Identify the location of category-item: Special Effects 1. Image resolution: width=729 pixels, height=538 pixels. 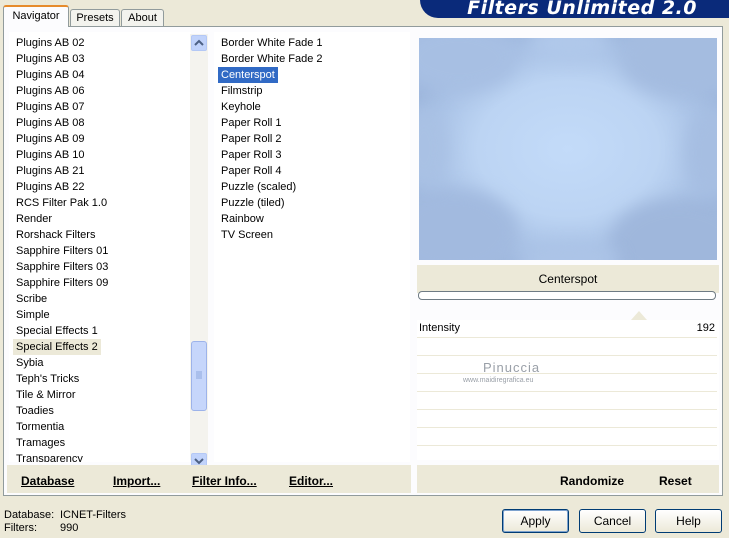
(57, 331).